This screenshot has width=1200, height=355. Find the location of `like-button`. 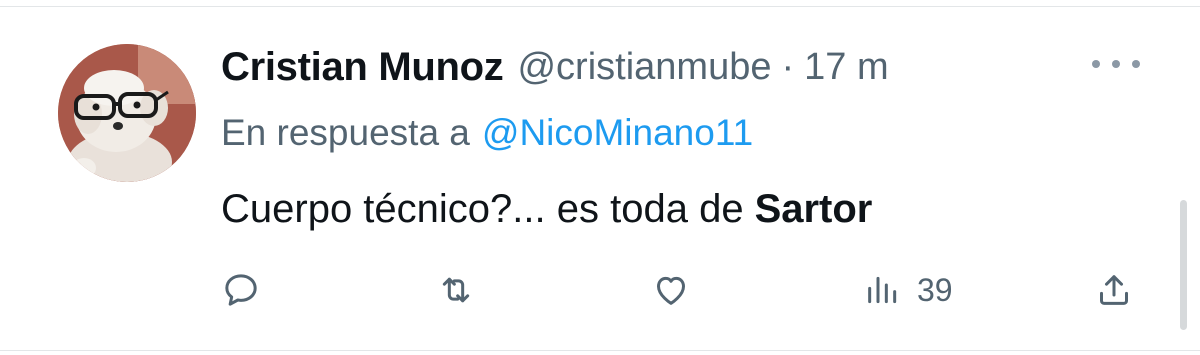

like-button is located at coordinates (671, 290).